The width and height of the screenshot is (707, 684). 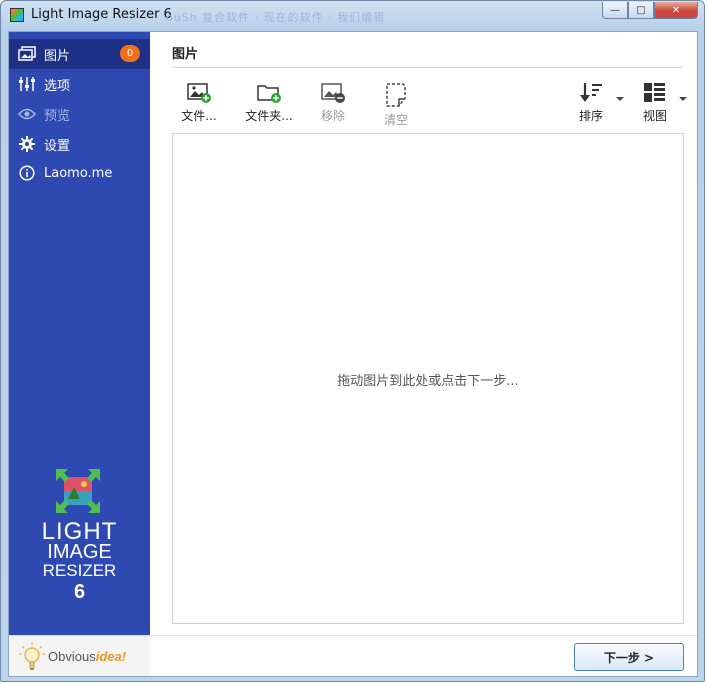 What do you see at coordinates (111, 656) in the screenshot?
I see `brand-accent: idea!` at bounding box center [111, 656].